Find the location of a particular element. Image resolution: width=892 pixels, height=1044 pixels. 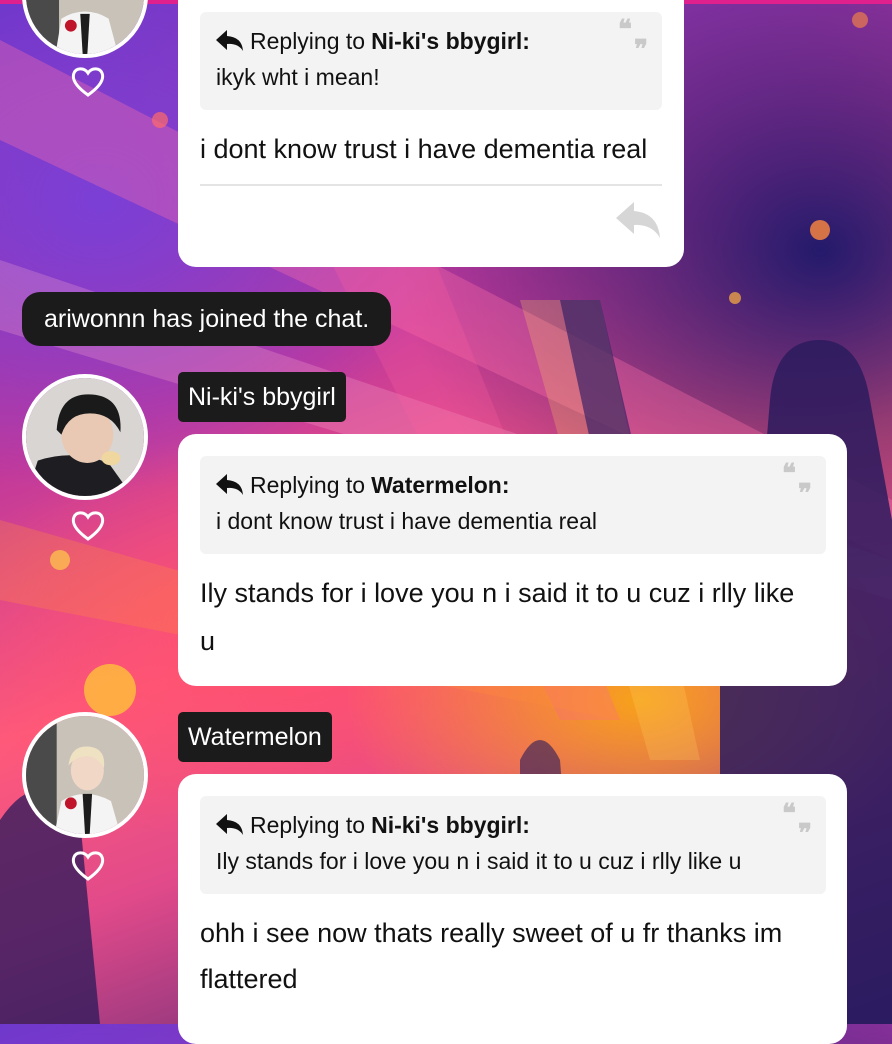

reply-target: Watermelon: is located at coordinates (440, 484).